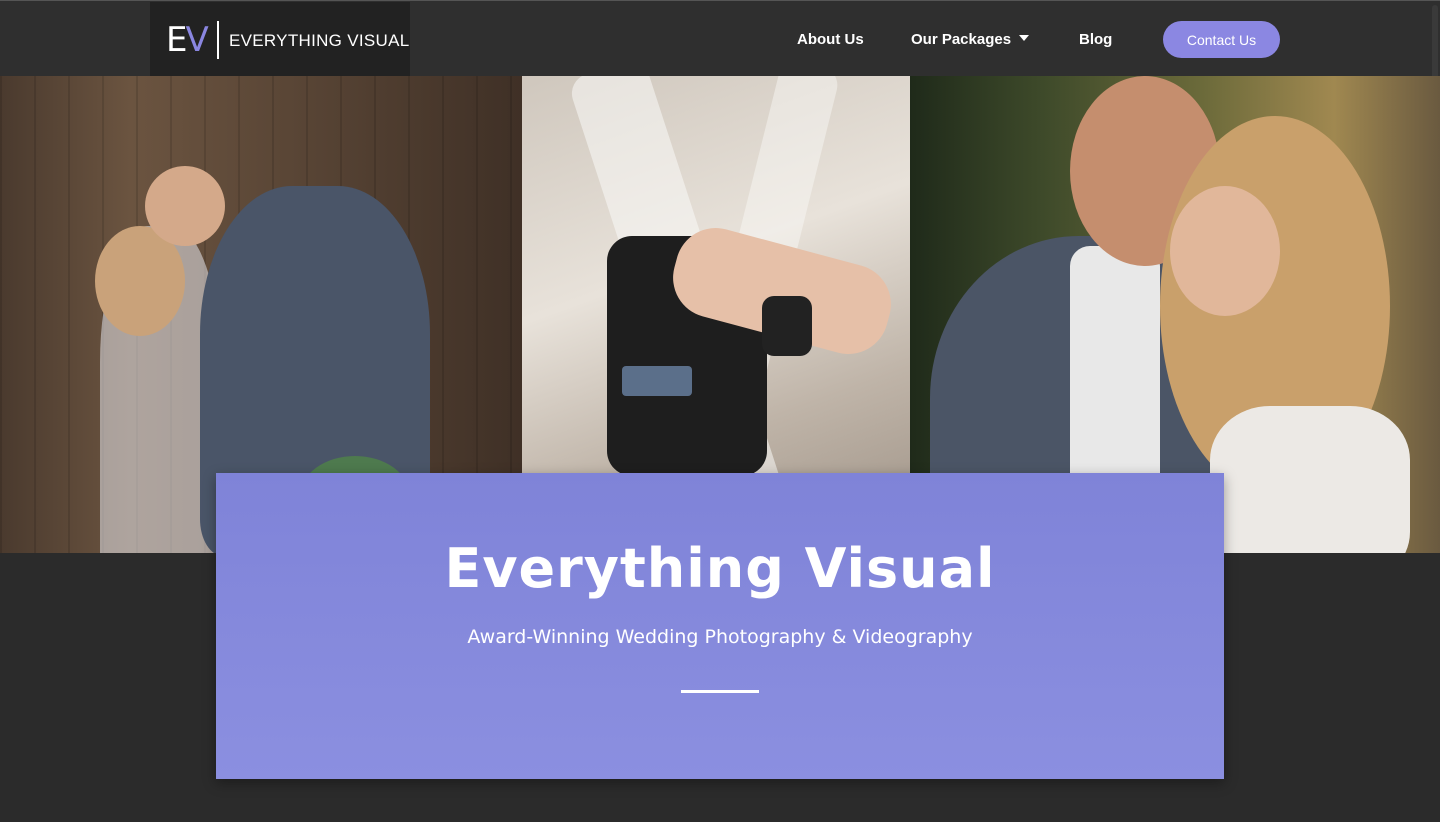 This screenshot has width=1440, height=822. Describe the element at coordinates (218, 40) in the screenshot. I see `logo-divider` at that location.